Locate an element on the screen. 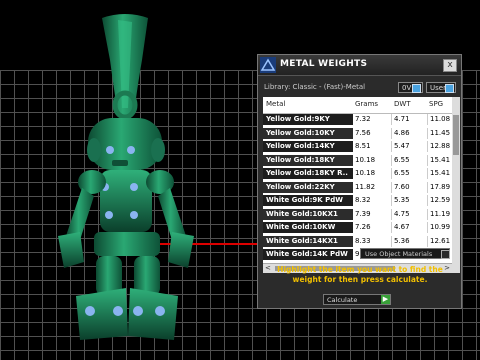 The height and width of the screenshot is (360, 480). ov-toggle: 0V is located at coordinates (410, 87).